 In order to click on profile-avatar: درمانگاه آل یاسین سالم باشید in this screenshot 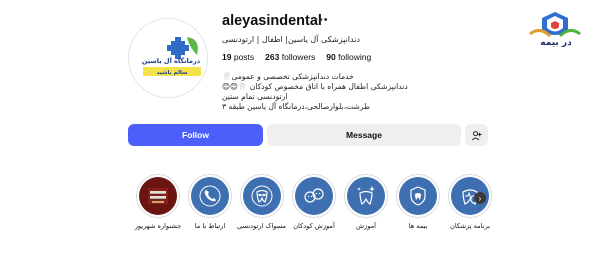, I will do `click(168, 58)`.